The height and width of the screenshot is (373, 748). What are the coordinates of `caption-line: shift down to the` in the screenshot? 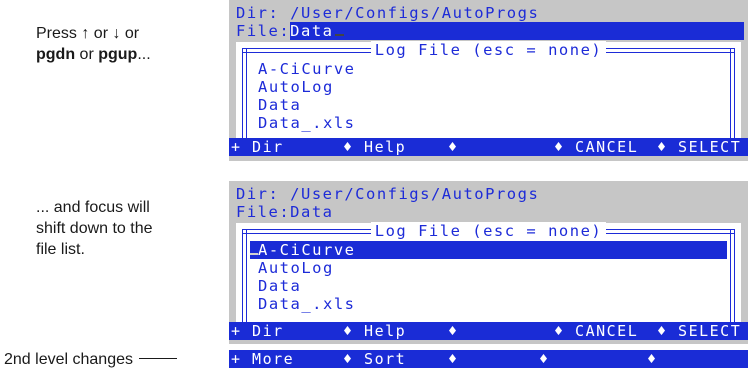 It's located at (94, 228).